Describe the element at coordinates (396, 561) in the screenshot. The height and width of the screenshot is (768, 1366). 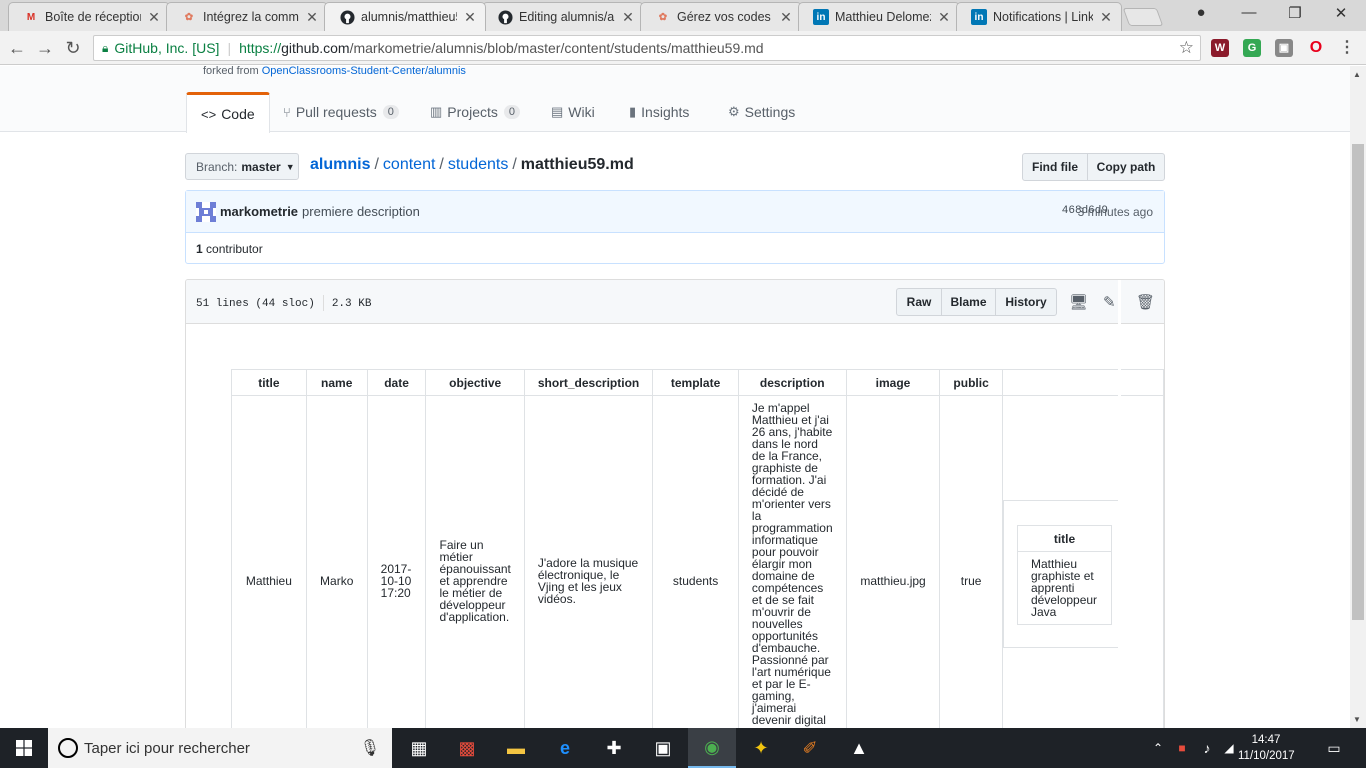
I see `cell-date: 2017-10-10 17:20` at that location.